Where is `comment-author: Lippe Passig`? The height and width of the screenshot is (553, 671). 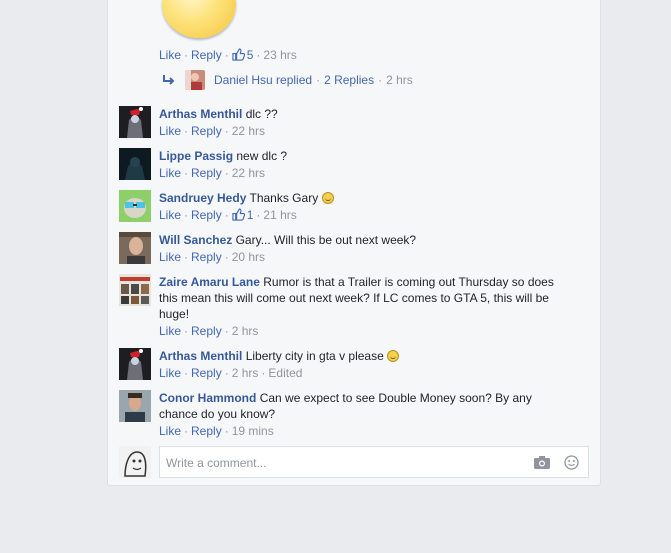
comment-author: Lippe Passig is located at coordinates (196, 156).